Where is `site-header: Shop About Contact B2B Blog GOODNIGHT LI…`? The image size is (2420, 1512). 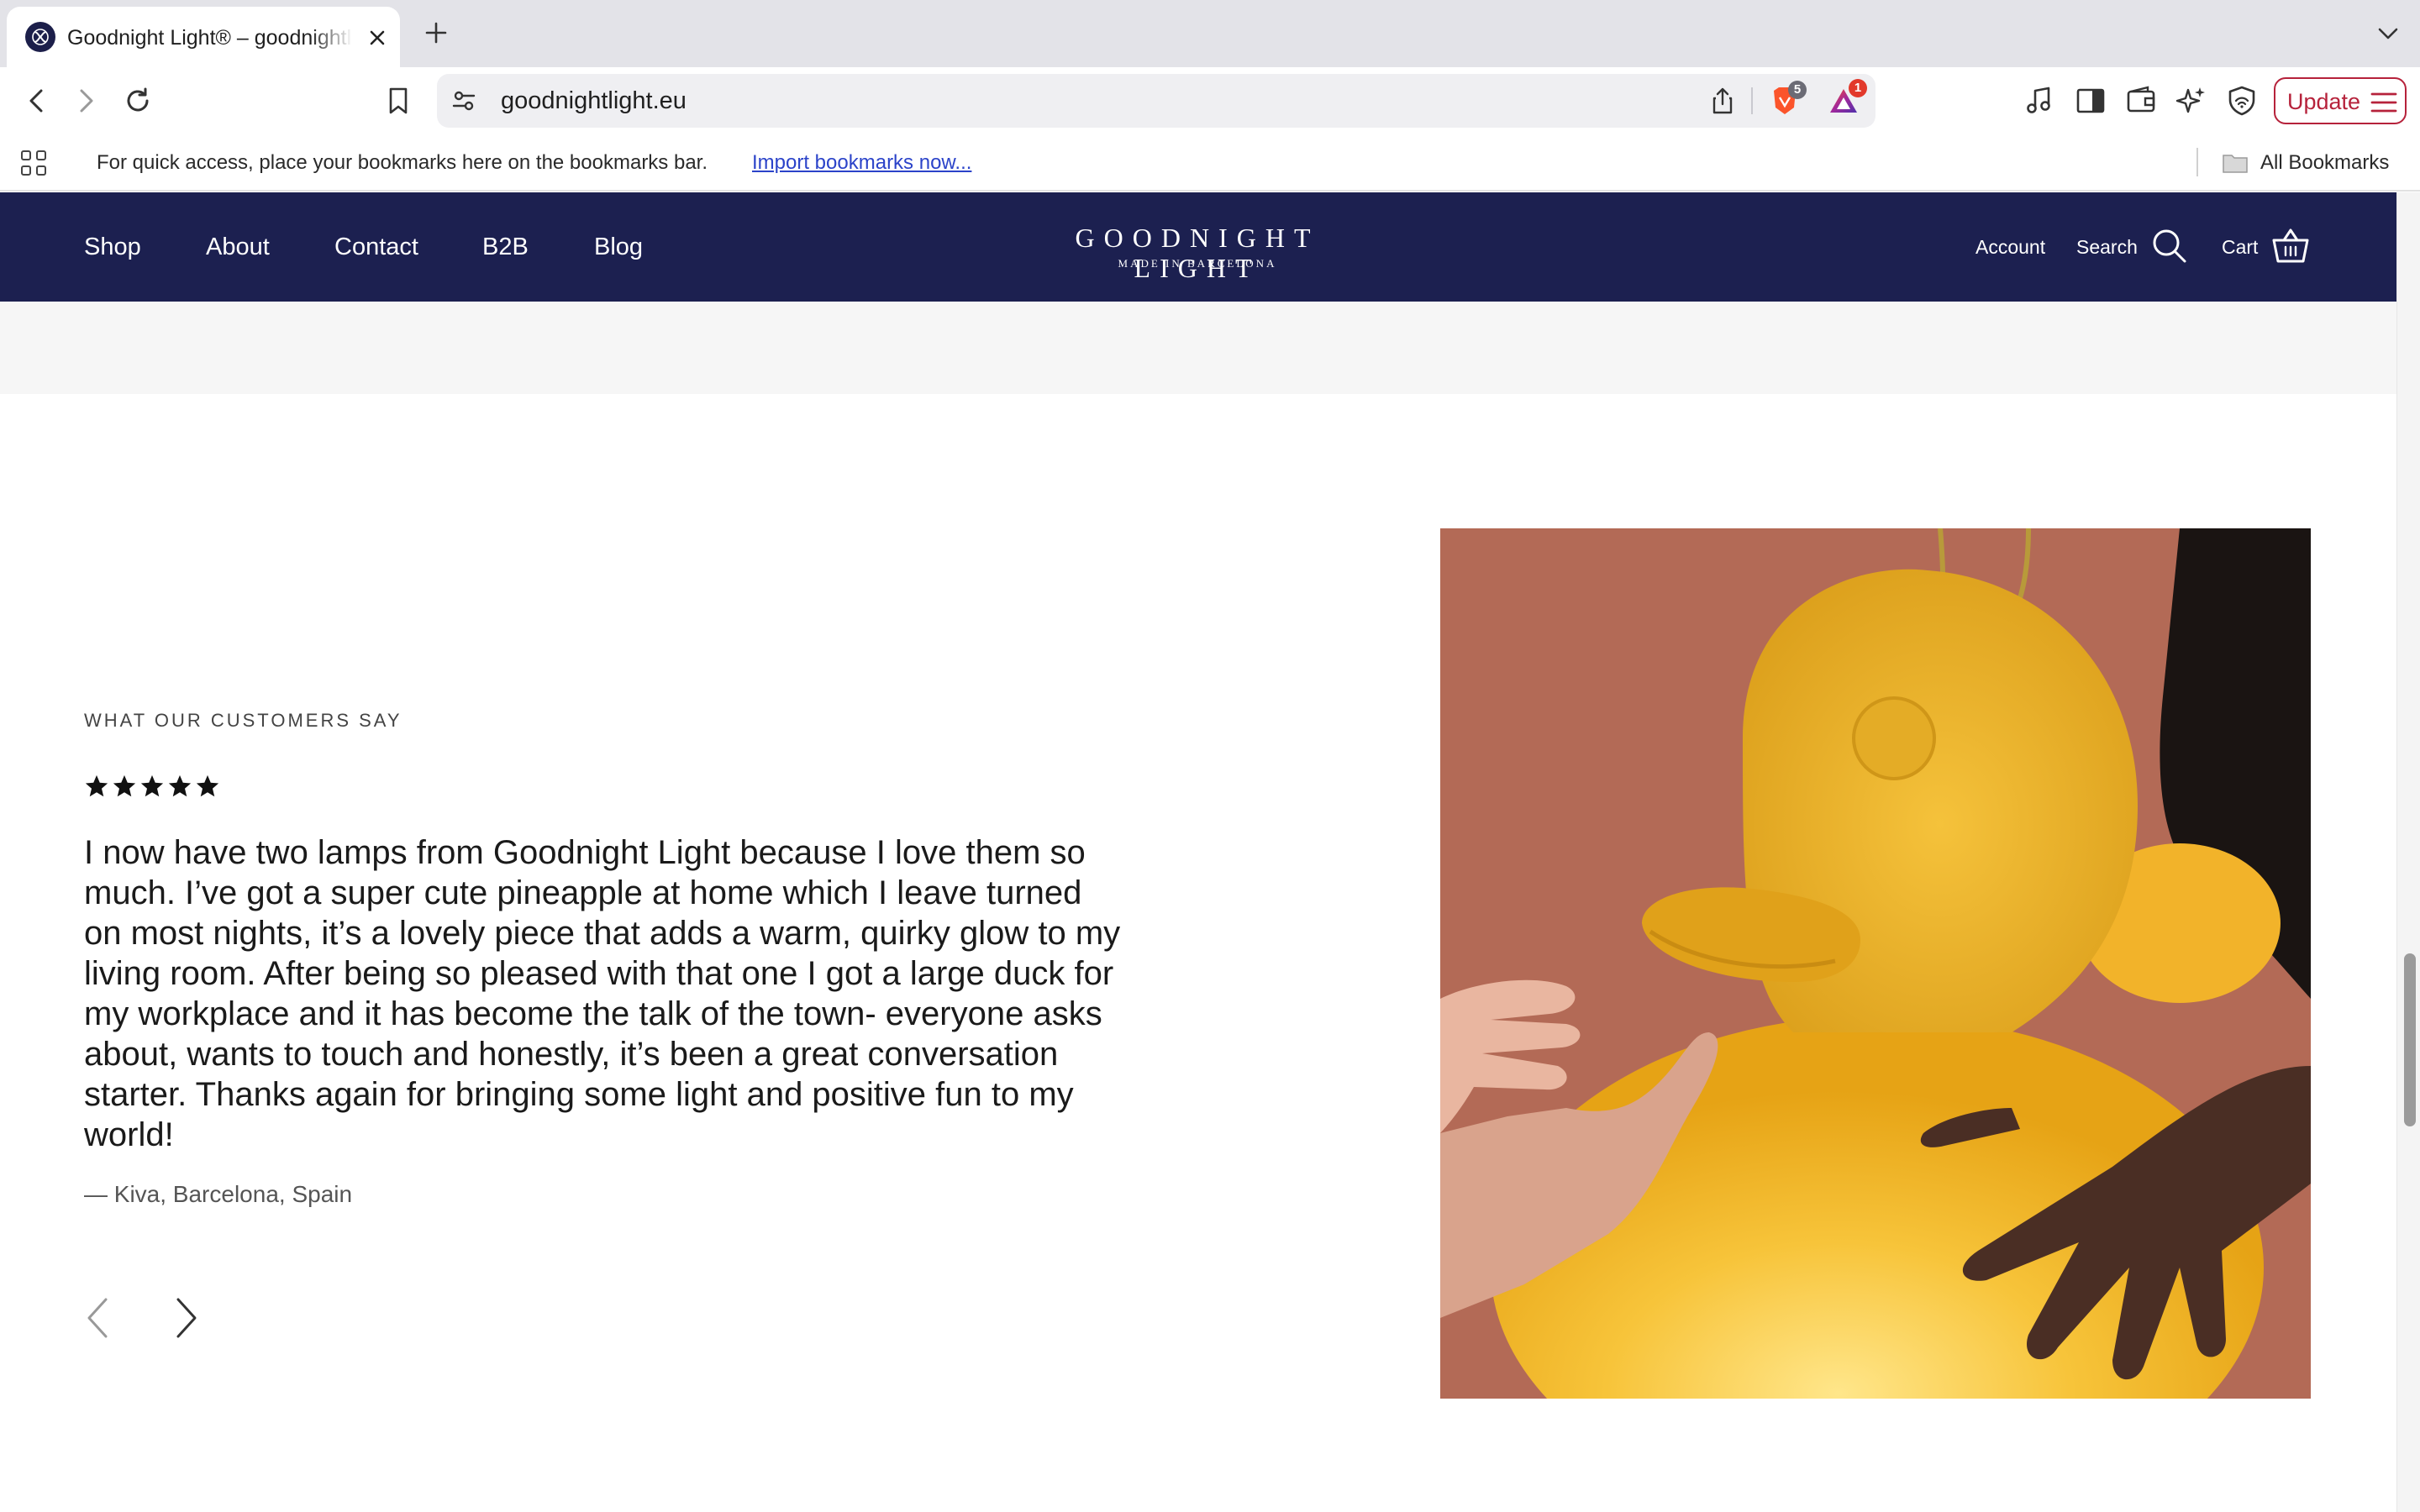 site-header: Shop About Contact B2B Blog GOODNIGHT LI… is located at coordinates (1198, 247).